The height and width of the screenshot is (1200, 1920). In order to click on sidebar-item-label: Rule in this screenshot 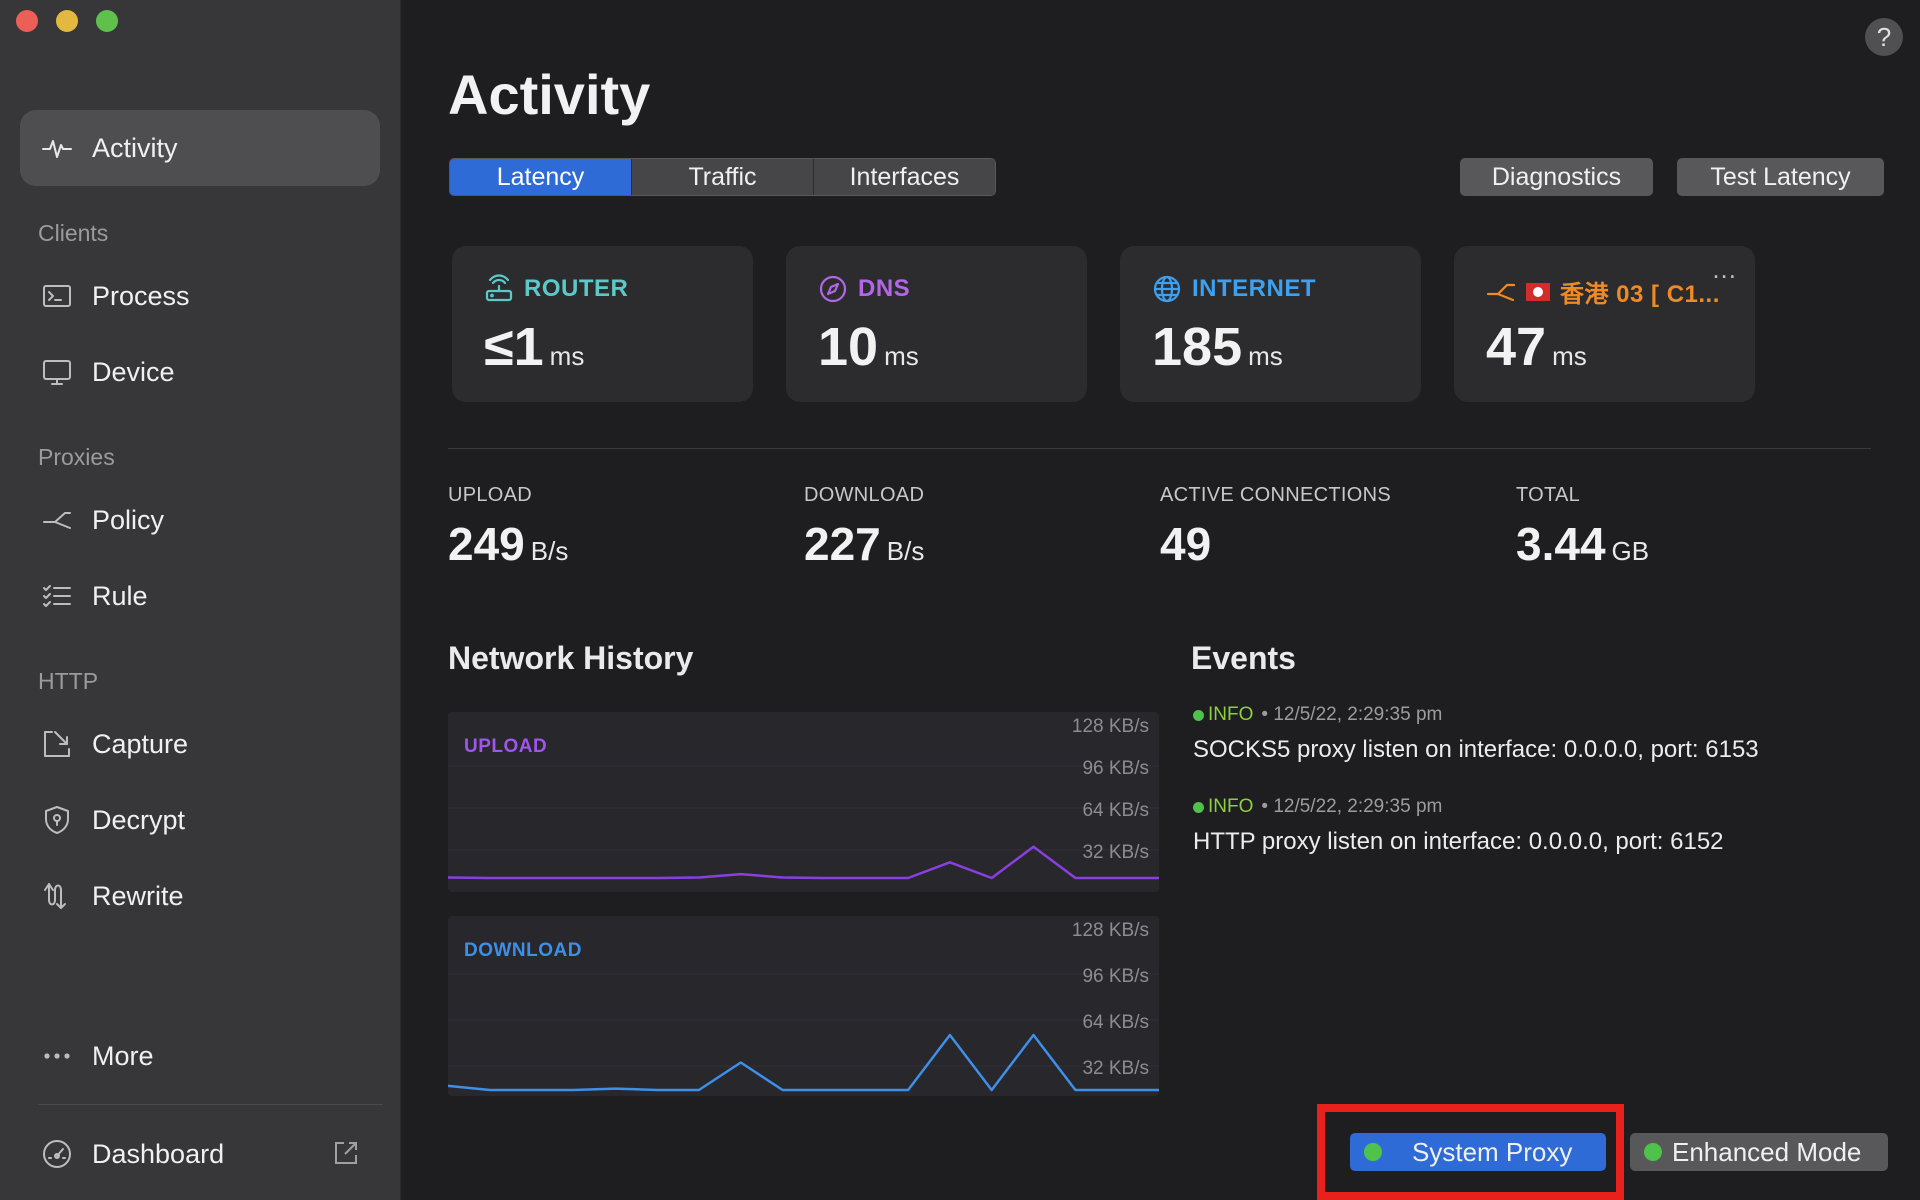, I will do `click(120, 595)`.